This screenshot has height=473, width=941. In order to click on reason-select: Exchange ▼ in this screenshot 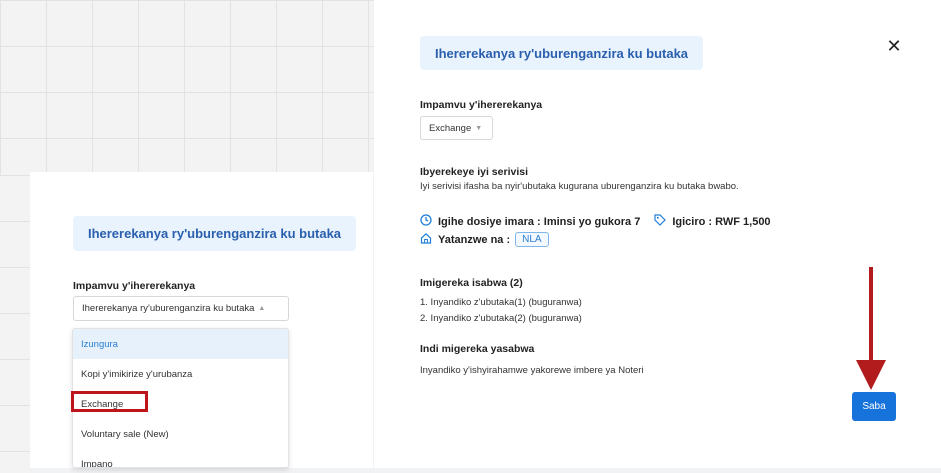, I will do `click(456, 128)`.